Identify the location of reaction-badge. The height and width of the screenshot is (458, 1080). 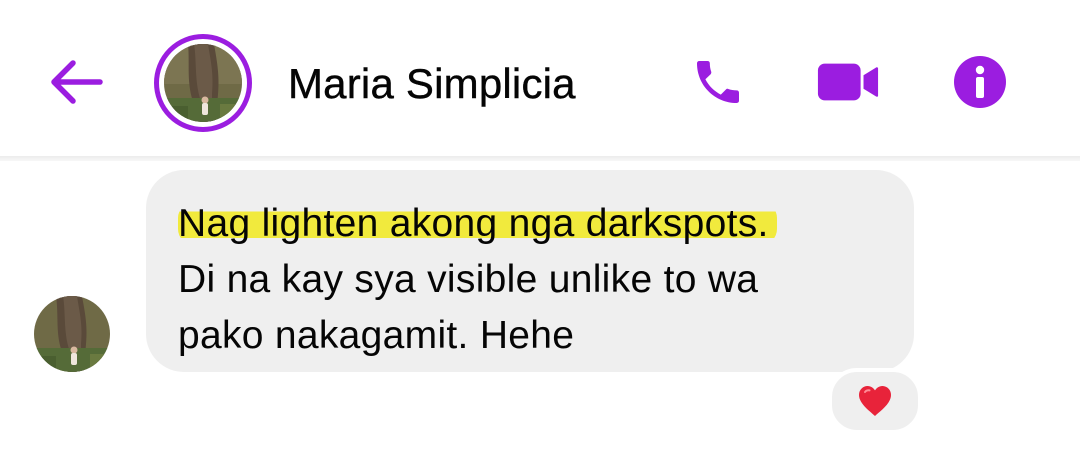
(875, 401).